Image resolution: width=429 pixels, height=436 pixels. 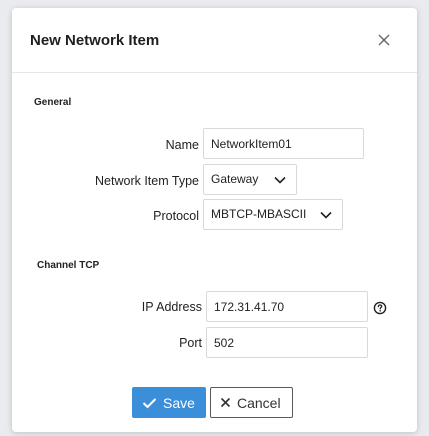 What do you see at coordinates (190, 343) in the screenshot?
I see `port-label: Port` at bounding box center [190, 343].